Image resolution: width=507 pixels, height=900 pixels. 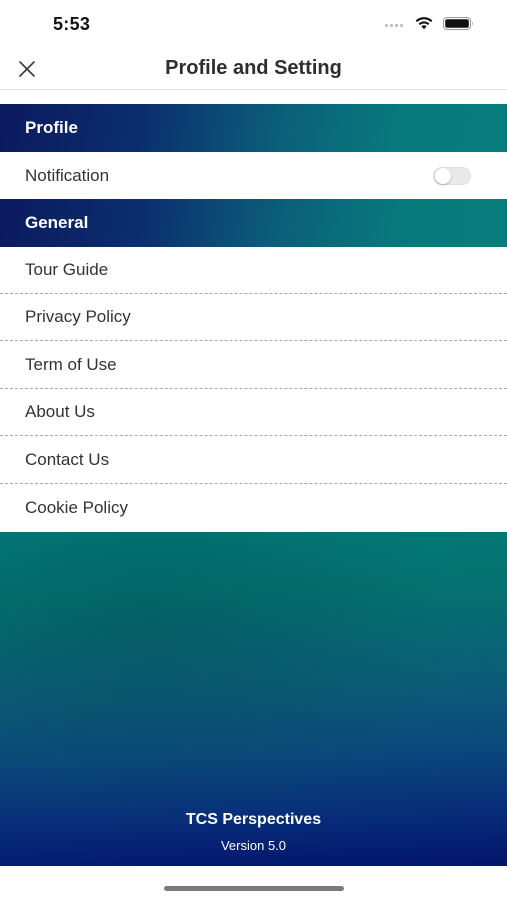 What do you see at coordinates (67, 175) in the screenshot?
I see `notification-label: Notification` at bounding box center [67, 175].